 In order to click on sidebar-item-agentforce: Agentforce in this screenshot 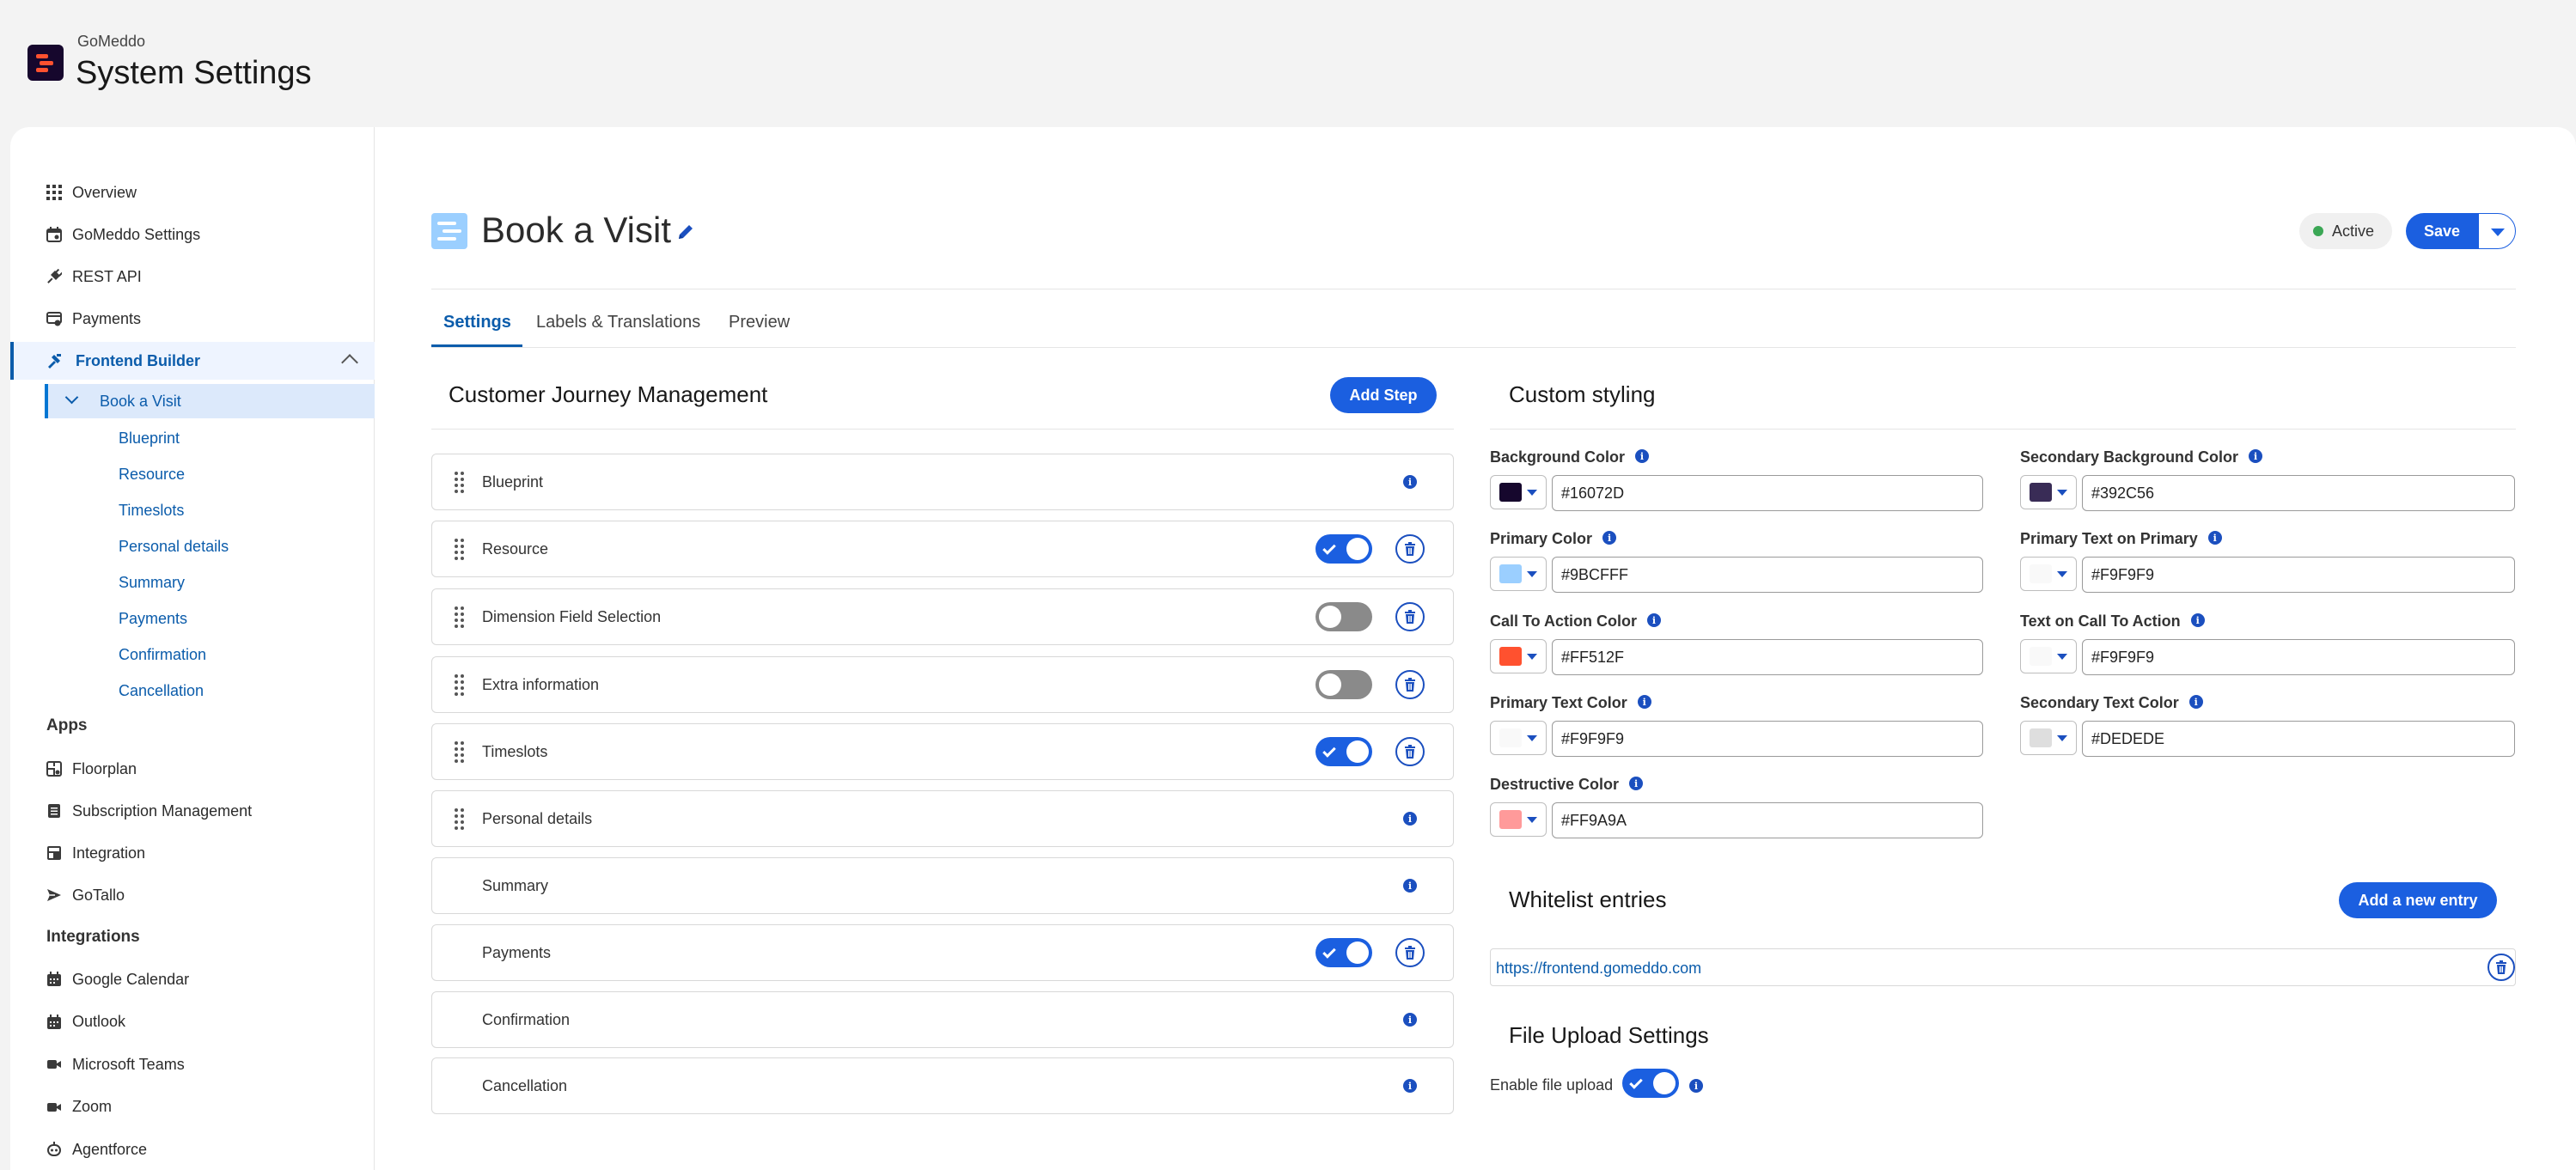, I will do `click(192, 1149)`.